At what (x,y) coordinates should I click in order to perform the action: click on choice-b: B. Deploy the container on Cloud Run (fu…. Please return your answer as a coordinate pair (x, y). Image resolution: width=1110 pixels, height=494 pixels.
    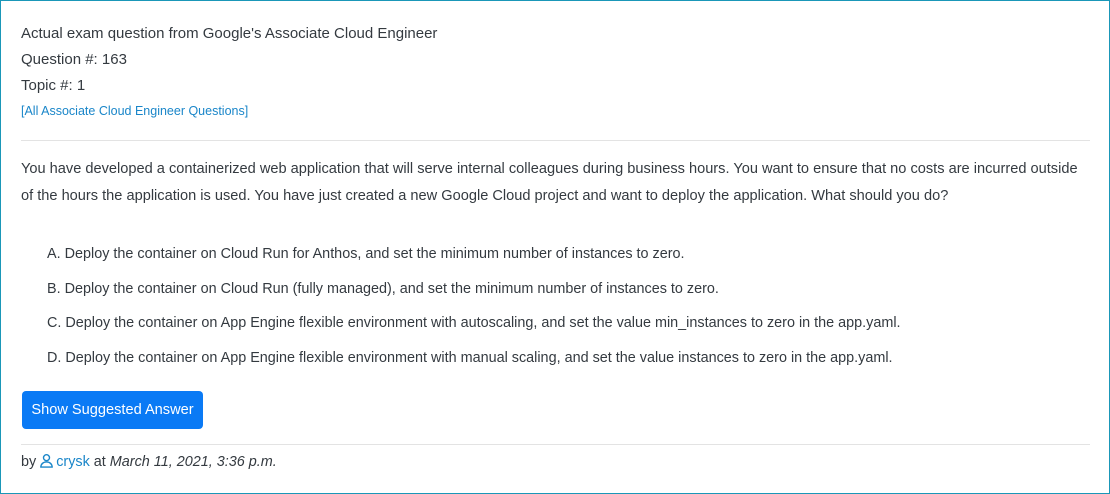
    Looking at the image, I should click on (383, 288).